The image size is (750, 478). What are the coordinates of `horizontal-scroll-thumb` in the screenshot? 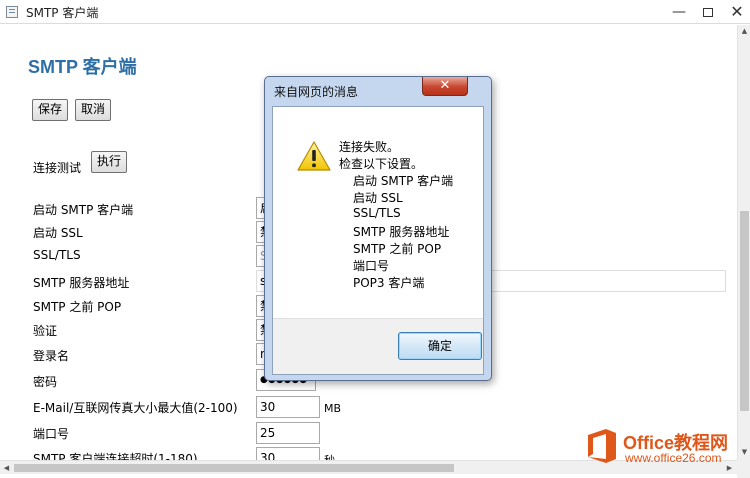 It's located at (234, 468).